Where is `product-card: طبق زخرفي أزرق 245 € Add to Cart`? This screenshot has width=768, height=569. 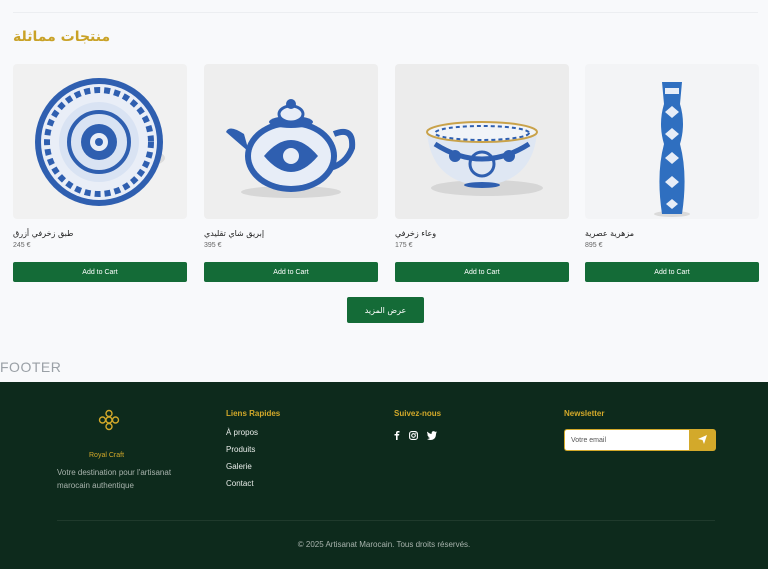
product-card: طبق زخرفي أزرق 245 € Add to Cart is located at coordinates (100, 173).